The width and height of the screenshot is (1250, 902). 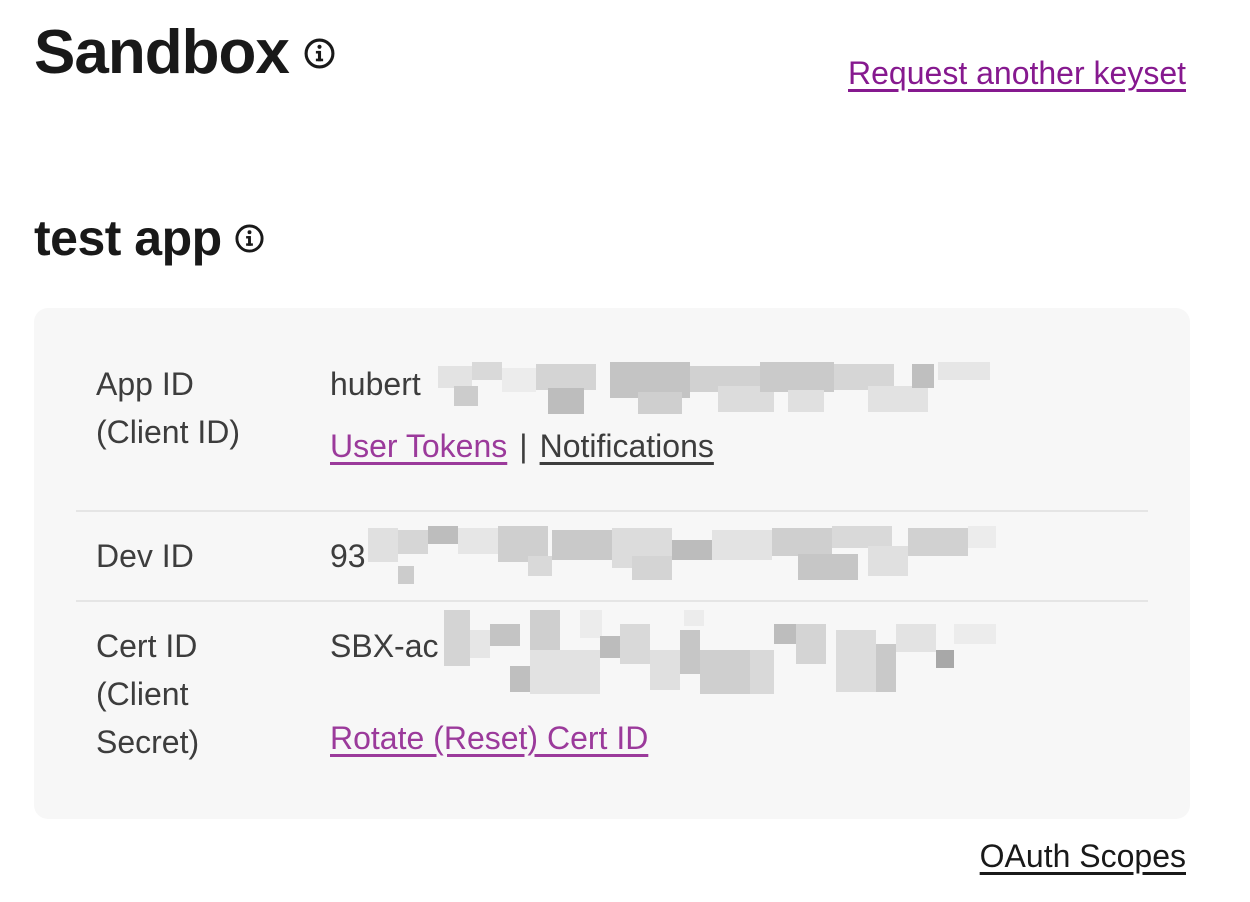 I want to click on dev-id-value: 93, so click(x=348, y=556).